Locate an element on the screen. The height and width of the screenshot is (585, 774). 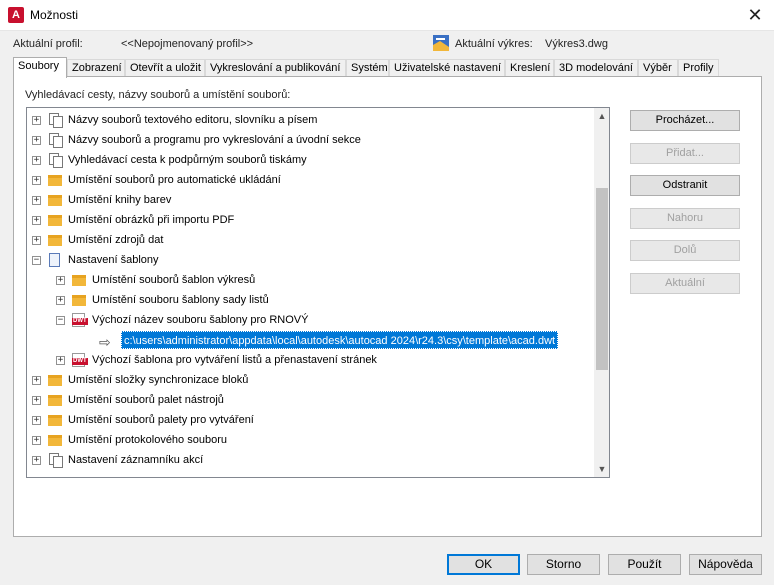
tab-uzivatelske-nastaveni: Uživatelské nastavení is located at coordinates (447, 68).